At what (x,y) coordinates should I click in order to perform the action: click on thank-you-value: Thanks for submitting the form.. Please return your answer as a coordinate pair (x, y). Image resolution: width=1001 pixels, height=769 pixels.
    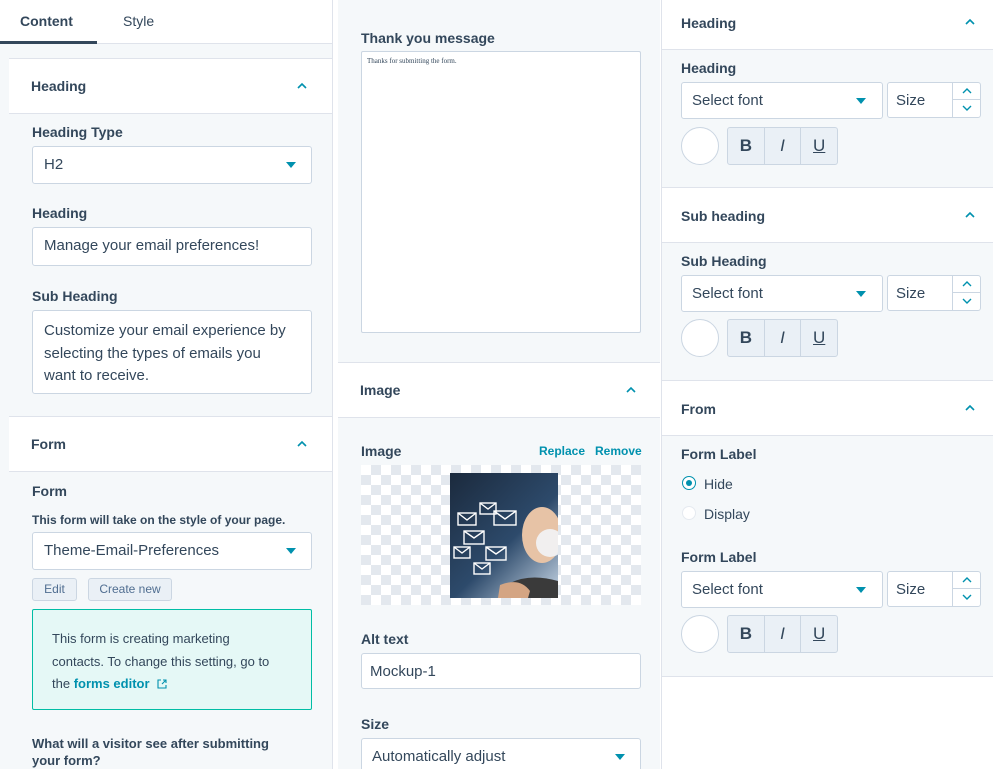
    Looking at the image, I should click on (412, 61).